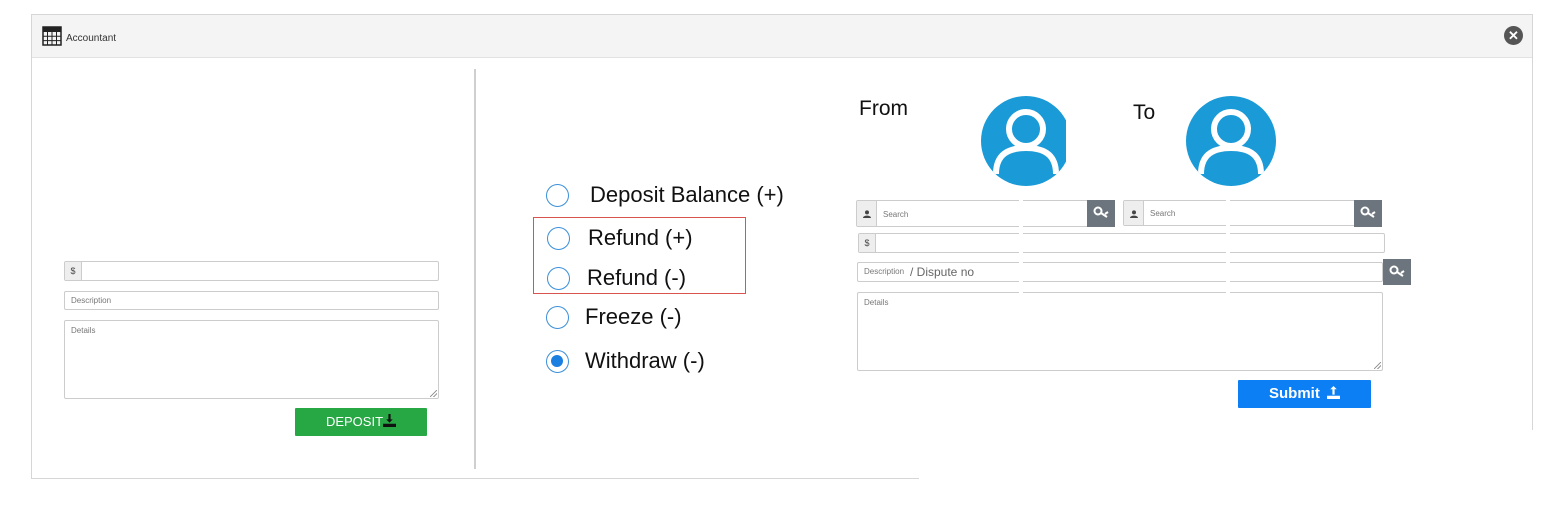 The image size is (1560, 512). I want to click on radio-freeze, so click(557, 317).